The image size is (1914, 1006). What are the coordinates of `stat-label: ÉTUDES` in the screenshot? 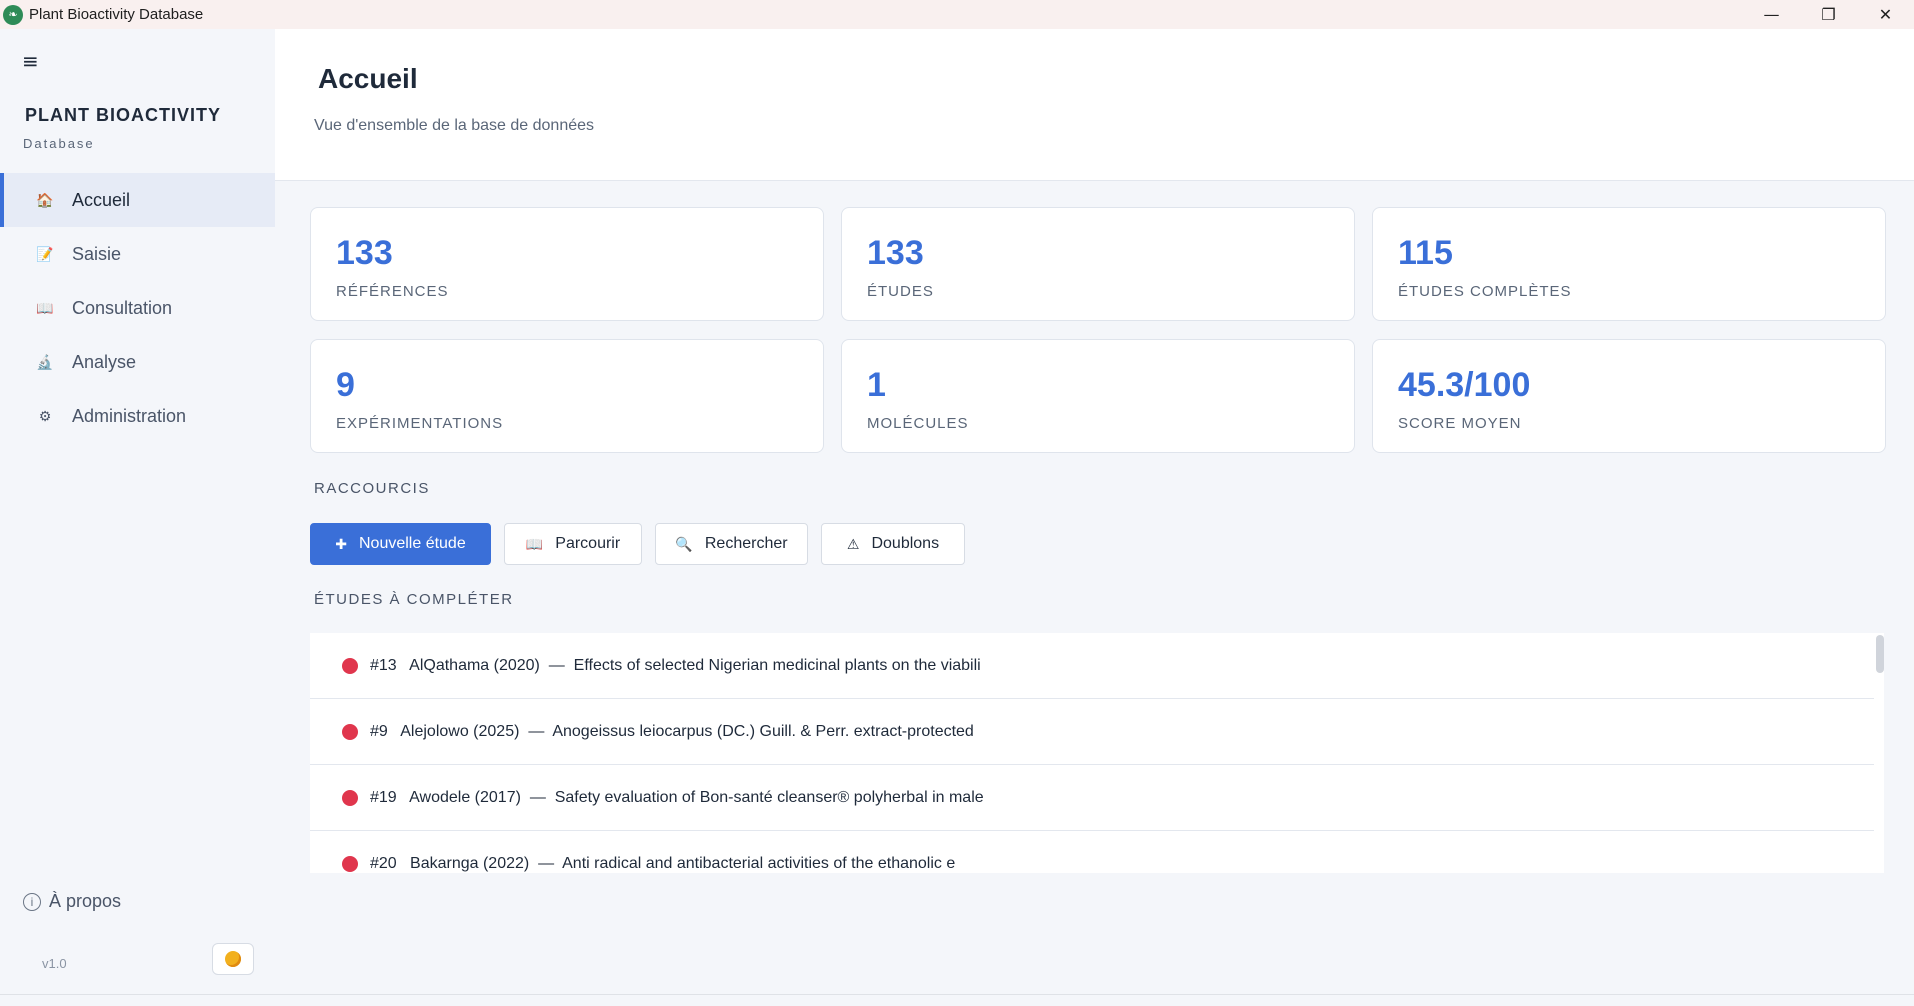 It's located at (900, 291).